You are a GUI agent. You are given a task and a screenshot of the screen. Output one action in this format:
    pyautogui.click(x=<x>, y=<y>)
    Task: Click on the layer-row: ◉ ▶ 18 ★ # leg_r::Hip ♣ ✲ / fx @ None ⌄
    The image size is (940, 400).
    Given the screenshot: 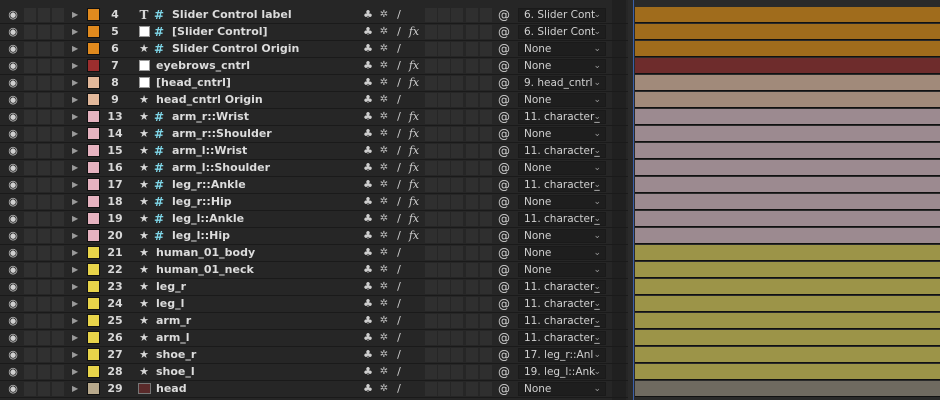 What is the action you would take?
    pyautogui.click(x=314, y=202)
    